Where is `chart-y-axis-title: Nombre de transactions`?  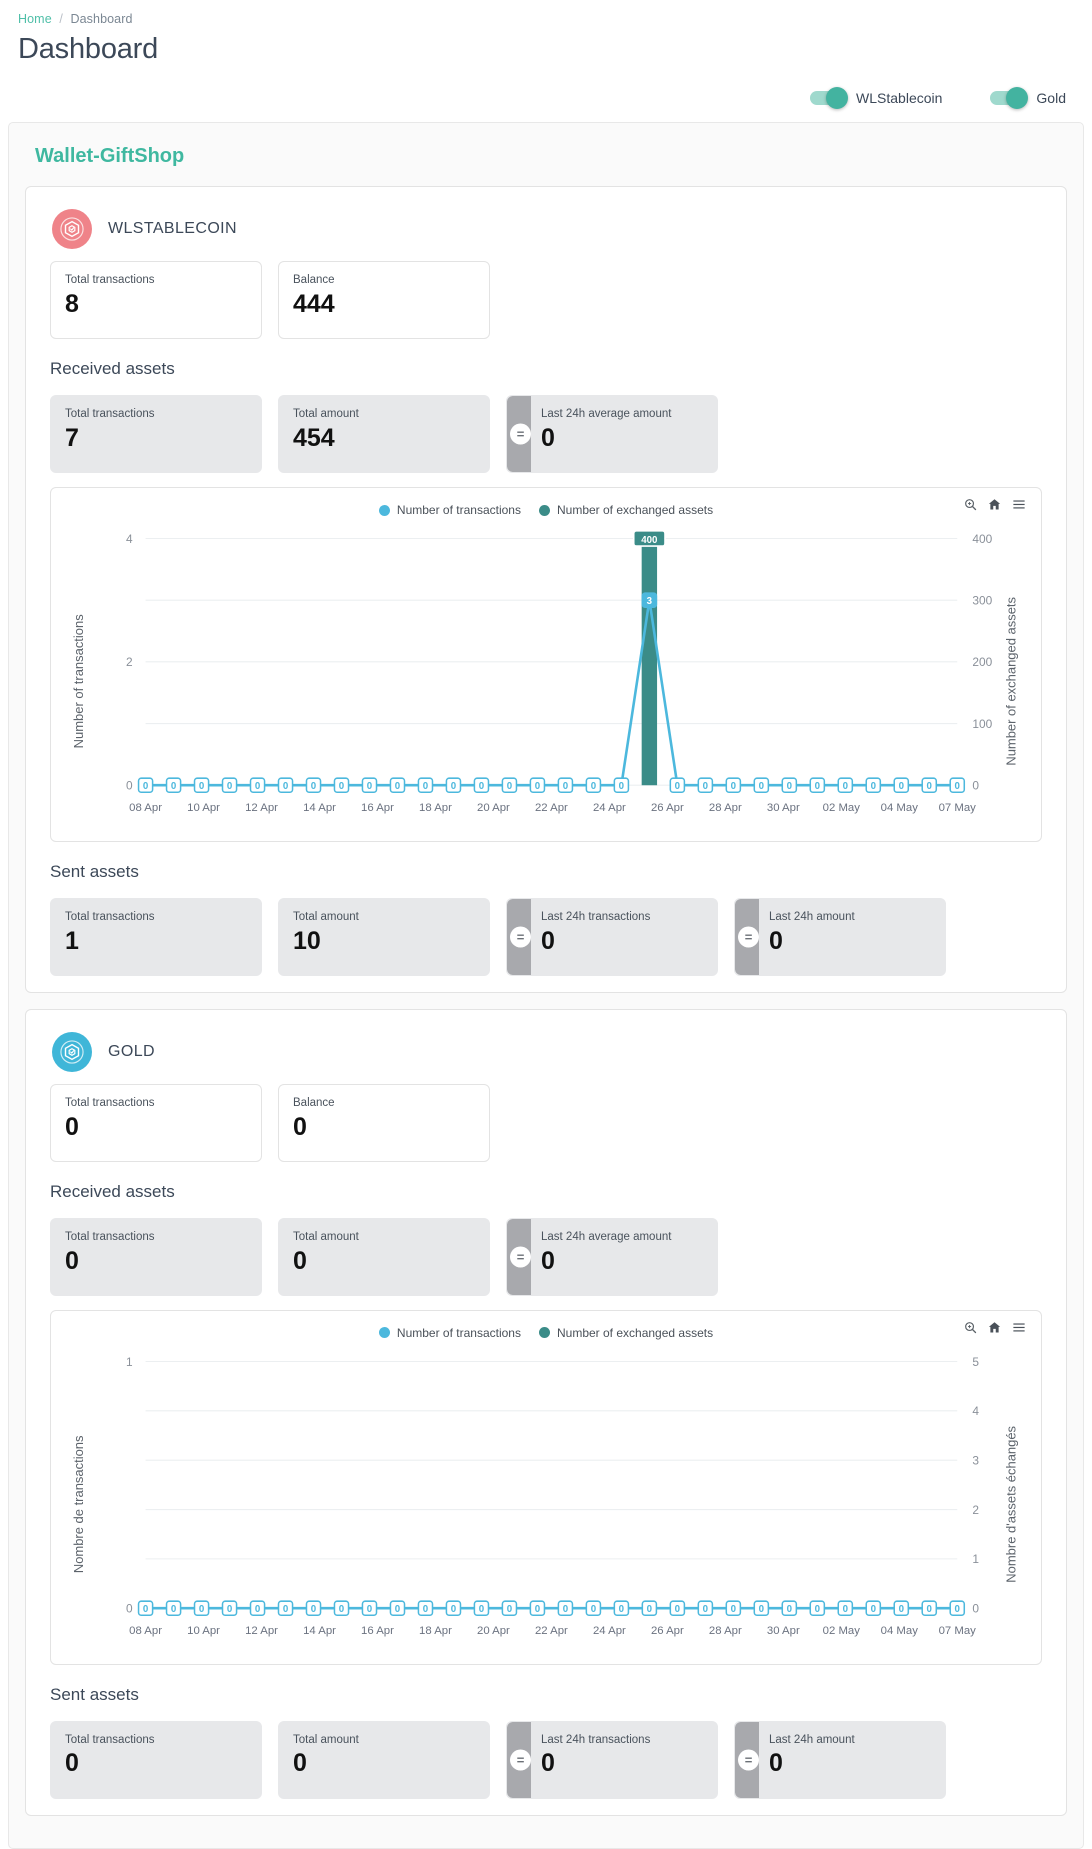 chart-y-axis-title: Nombre de transactions is located at coordinates (78, 1504).